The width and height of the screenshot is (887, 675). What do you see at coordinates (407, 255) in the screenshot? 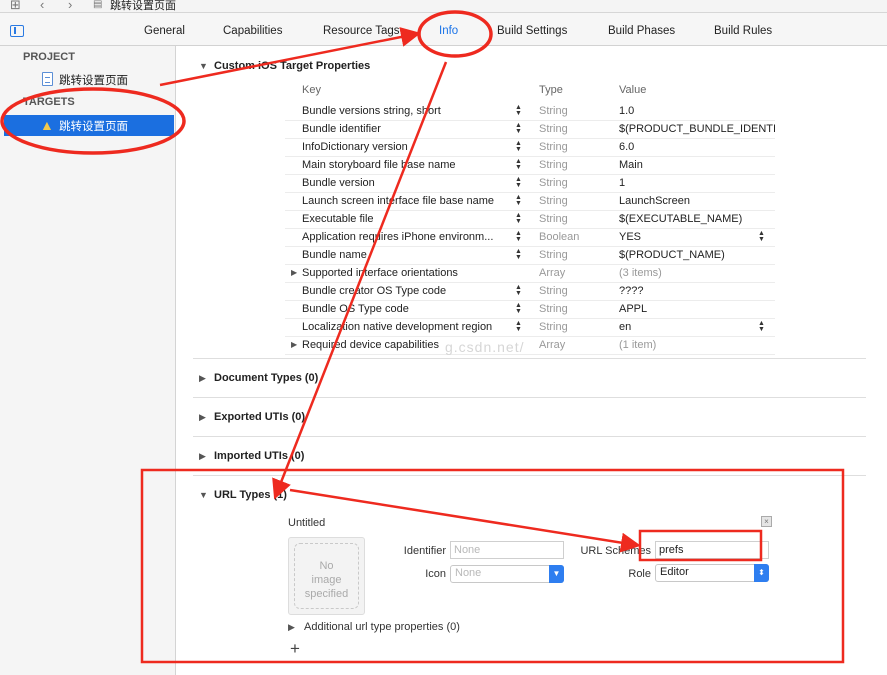
I see `property-key: Bundle name` at bounding box center [407, 255].